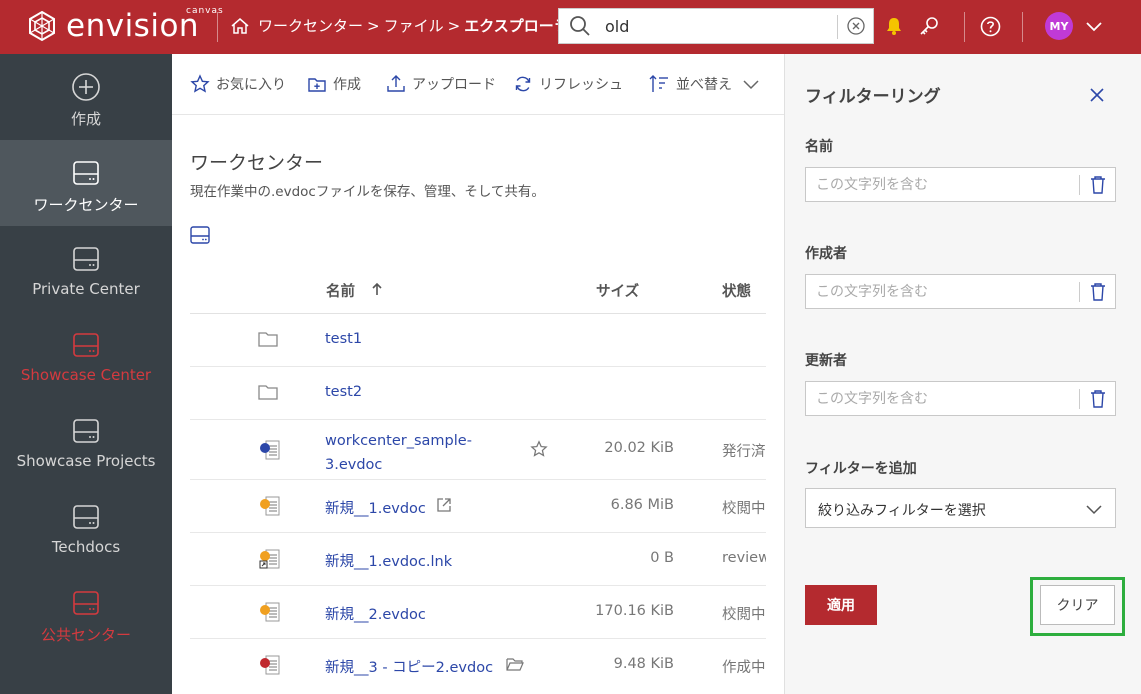 The image size is (1141, 694). Describe the element at coordinates (856, 26) in the screenshot. I see `clear-search-icon` at that location.